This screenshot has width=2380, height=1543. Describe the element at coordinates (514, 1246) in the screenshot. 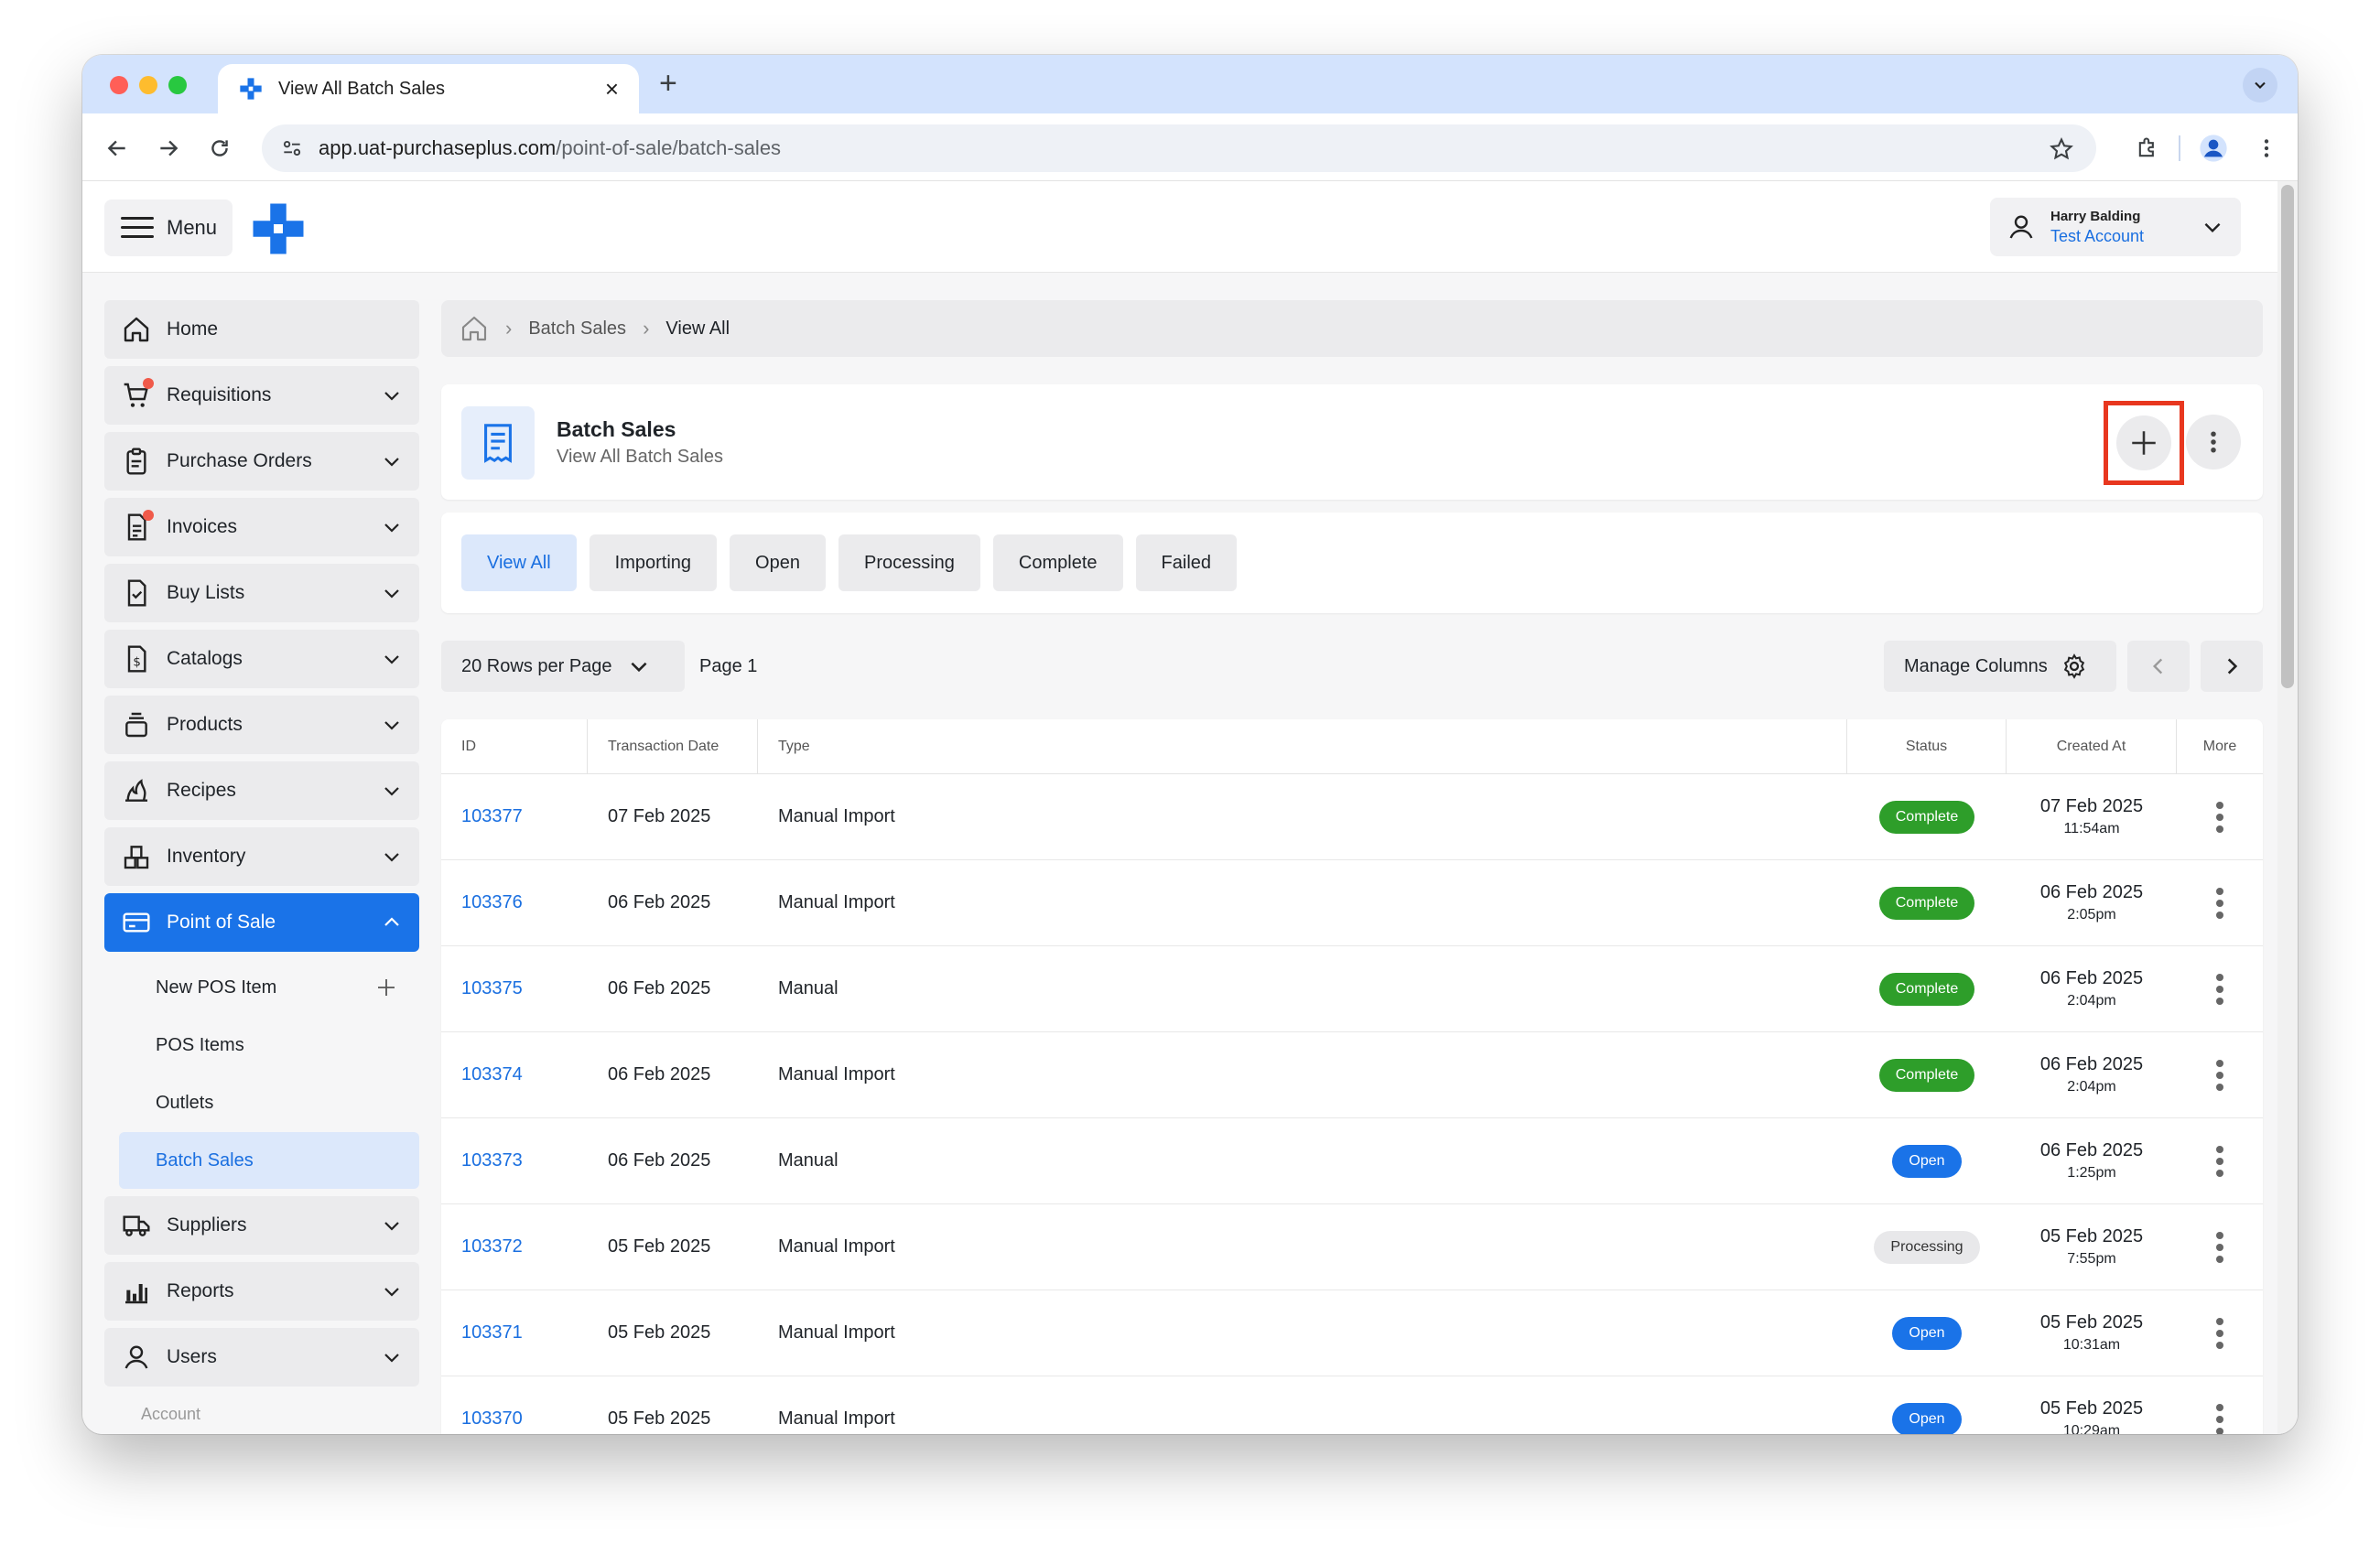

I see `row-id-link: 103372` at that location.